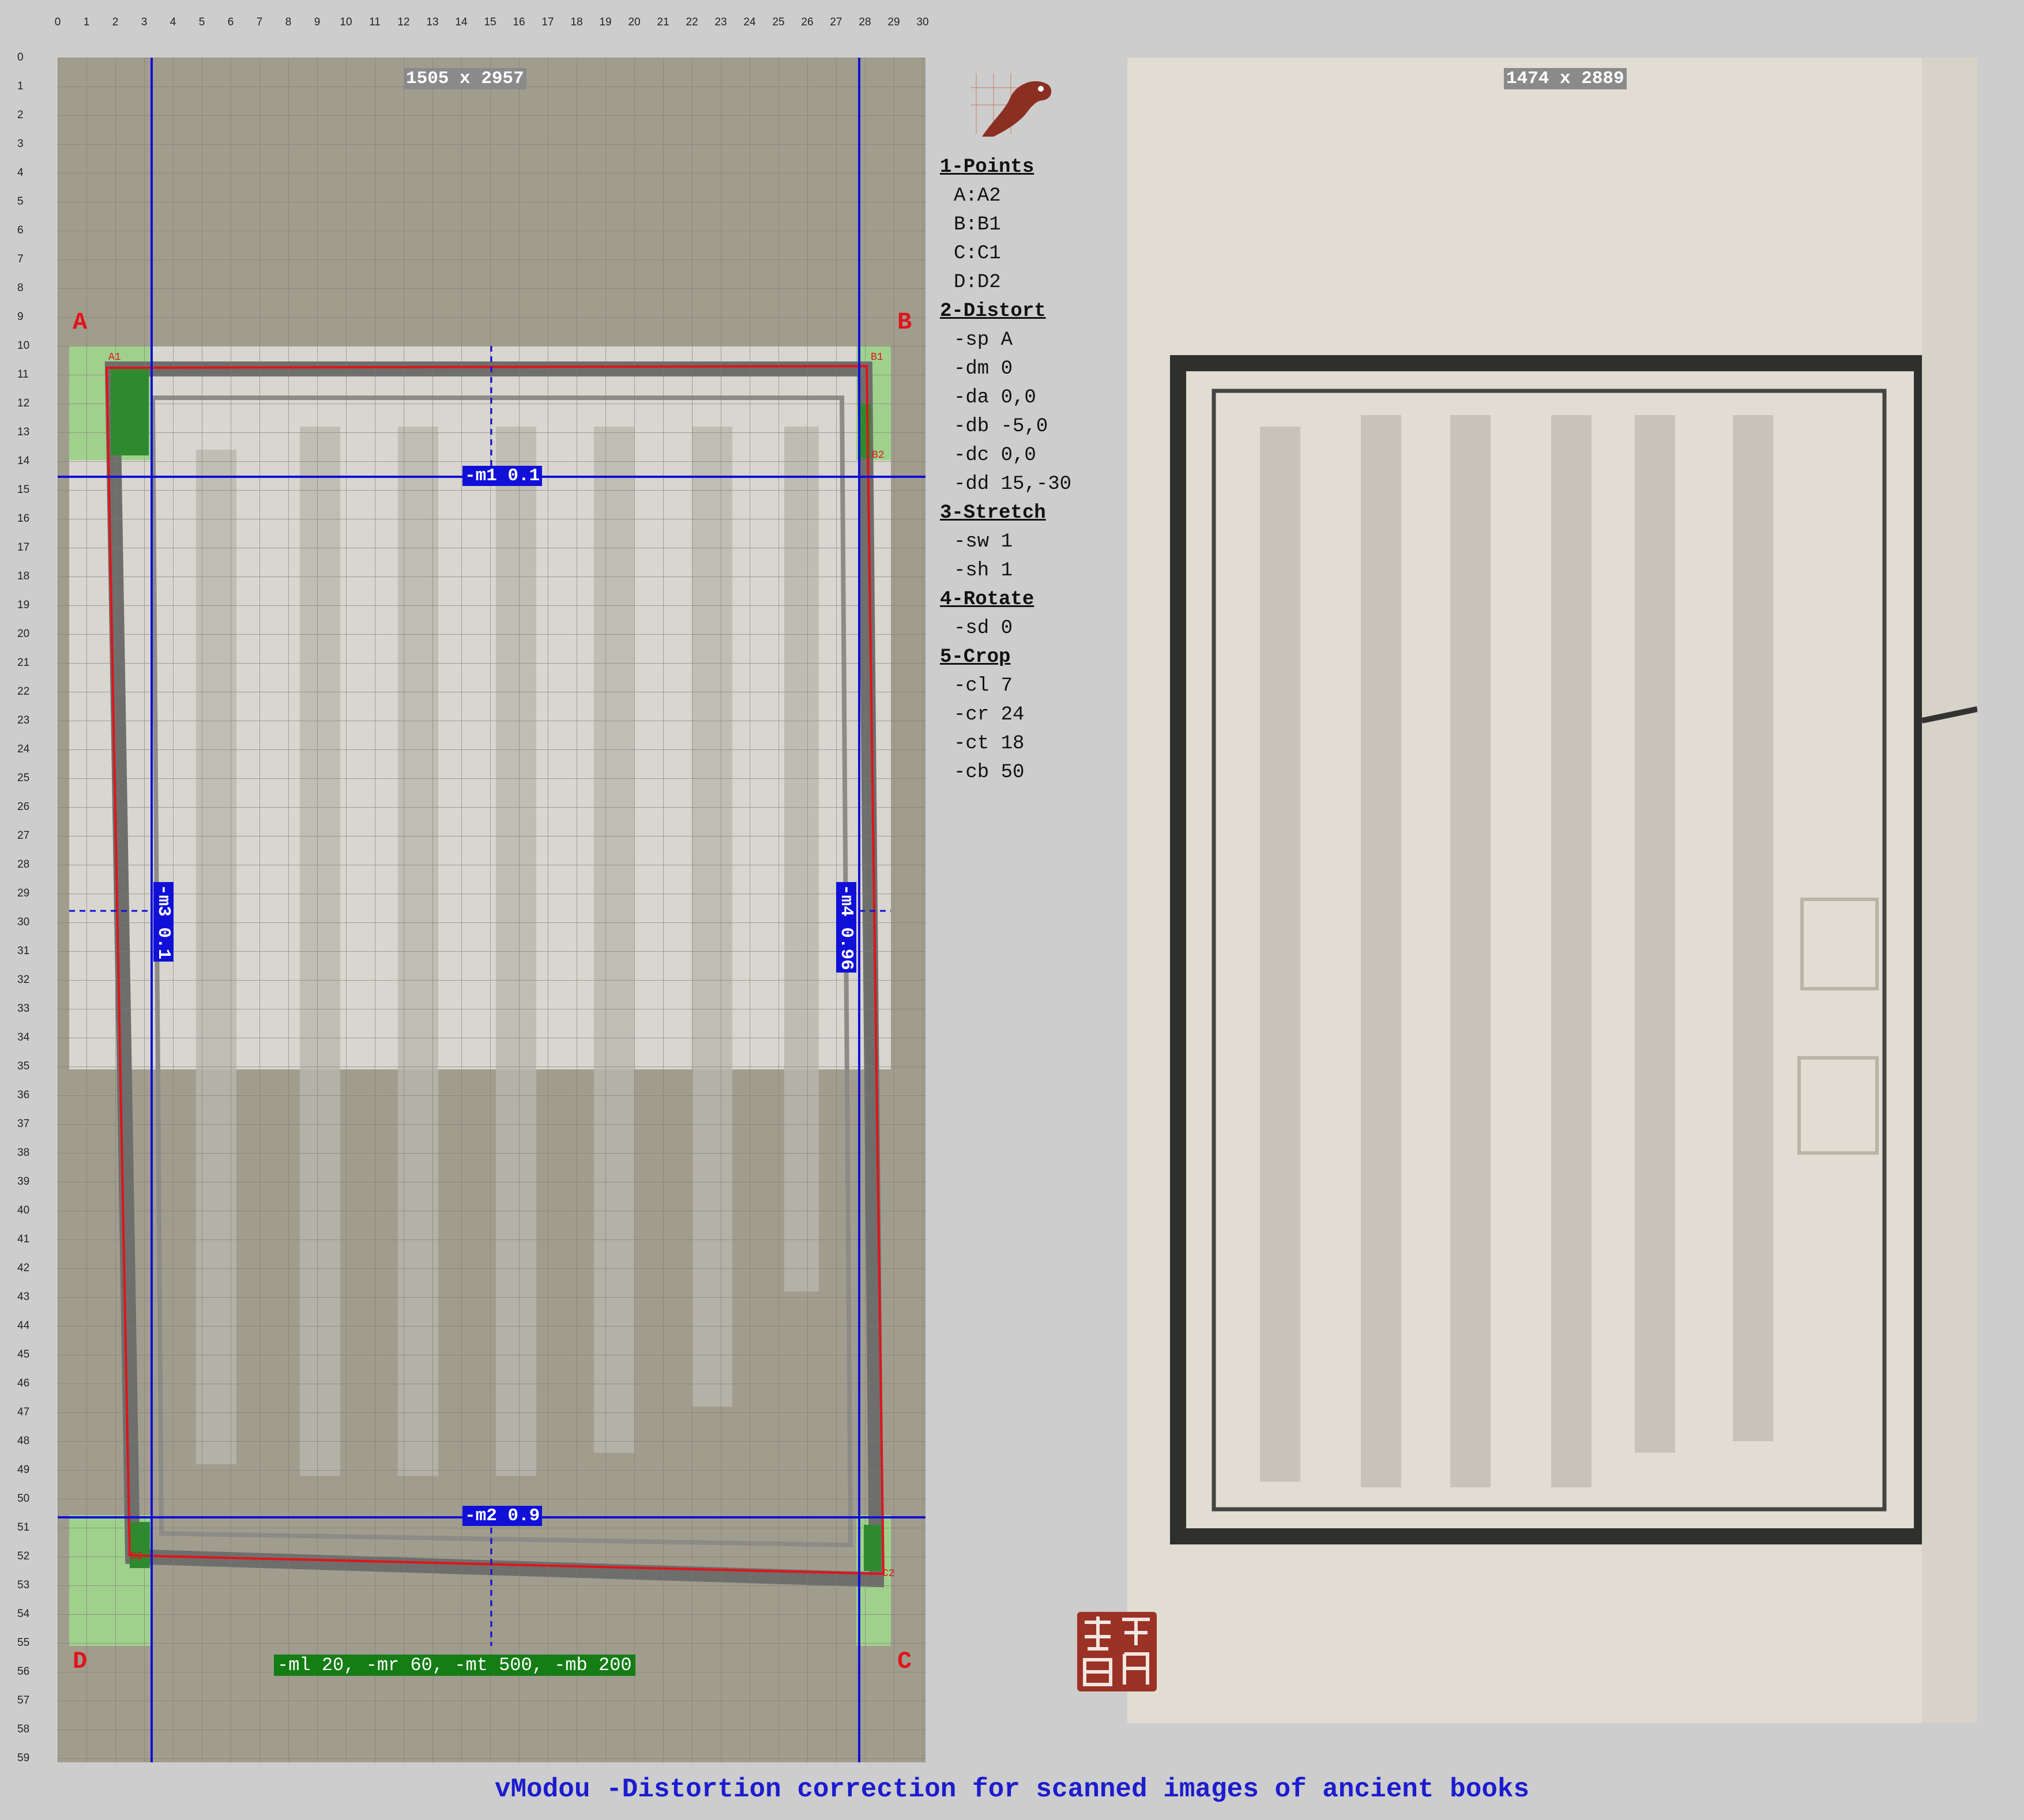 The image size is (2024, 1820). What do you see at coordinates (454, 1665) in the screenshot?
I see `margins-label: -ml 20, -mr 60, -mt 500, -mb 200` at bounding box center [454, 1665].